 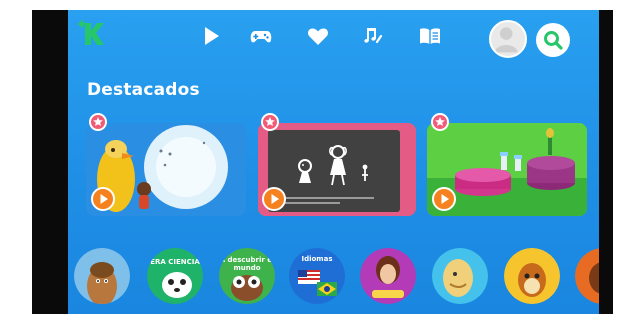 What do you see at coordinates (50, 162) in the screenshot?
I see `left-letterbox` at bounding box center [50, 162].